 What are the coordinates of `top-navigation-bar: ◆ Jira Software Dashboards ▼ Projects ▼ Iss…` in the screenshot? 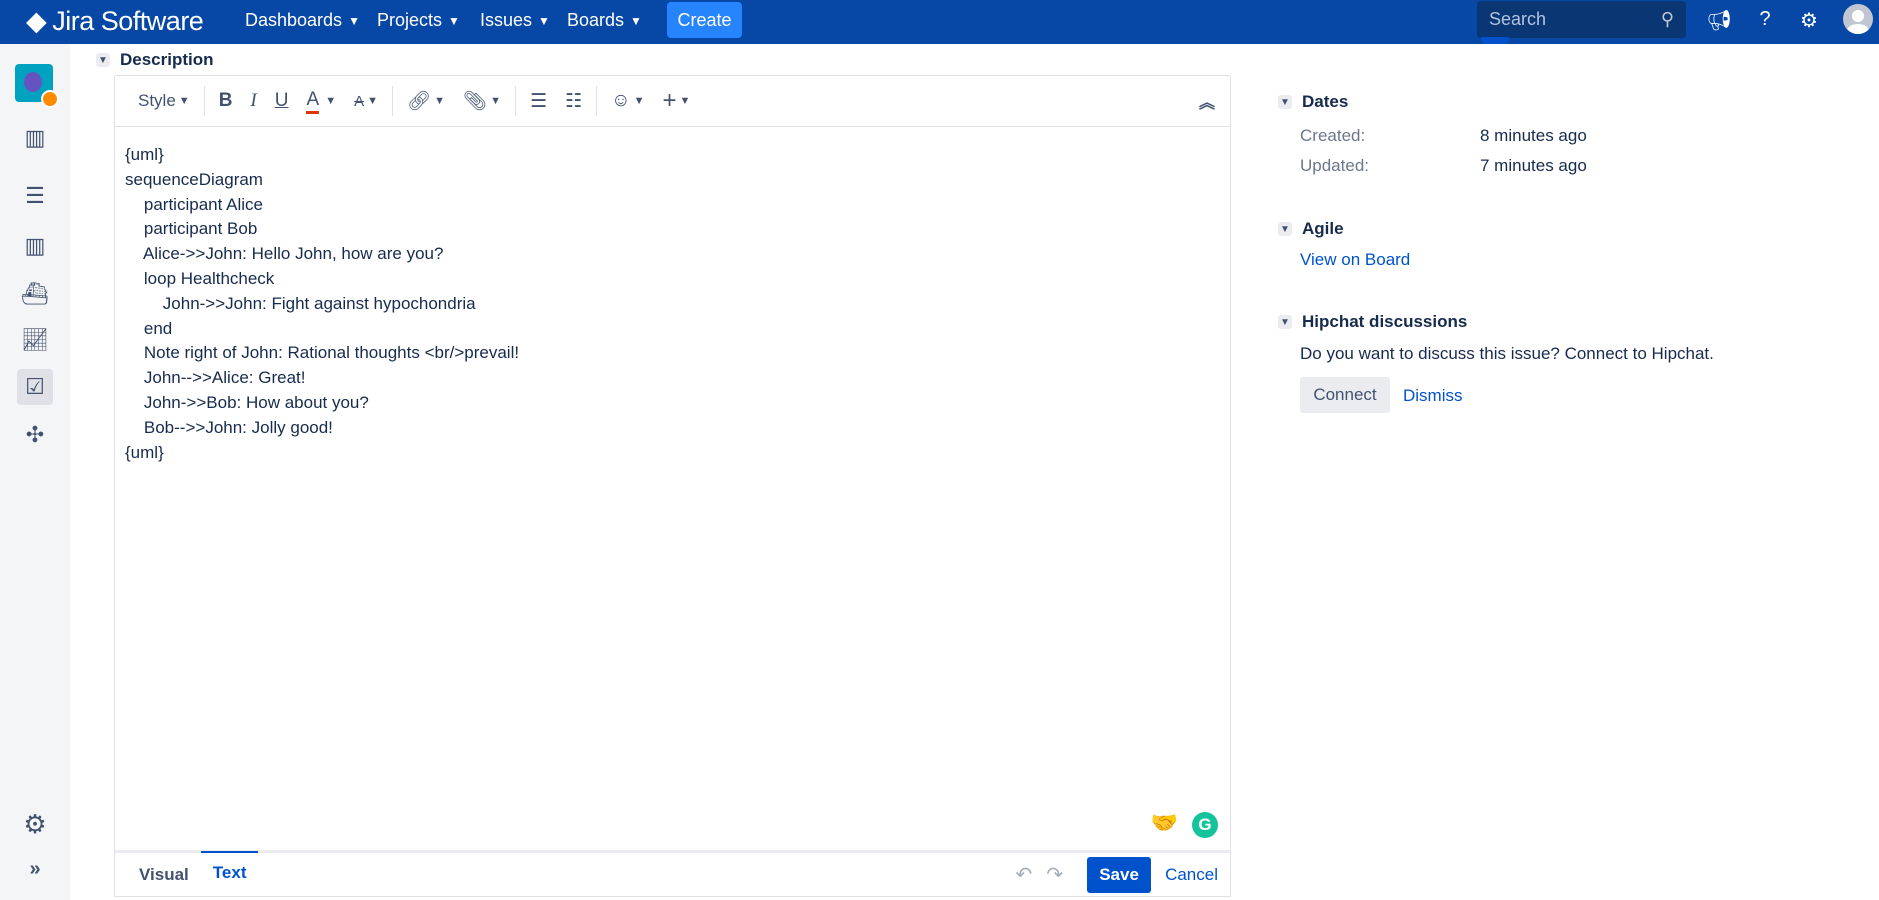 It's located at (939, 22).